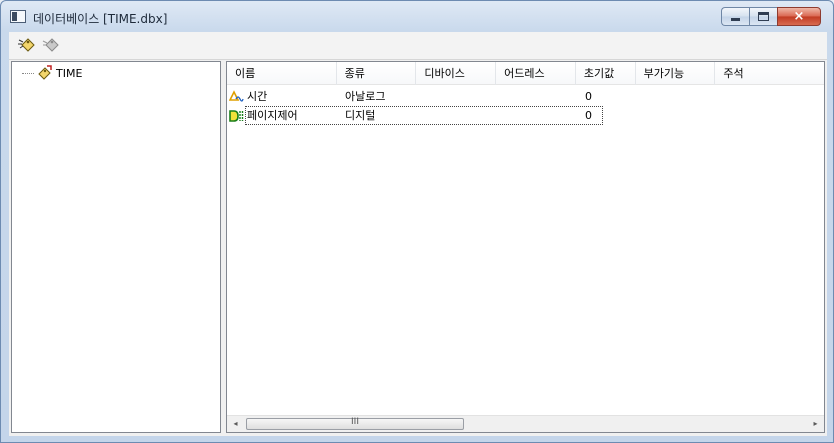  I want to click on table-row: 시간 아날로그 0, so click(525, 96).